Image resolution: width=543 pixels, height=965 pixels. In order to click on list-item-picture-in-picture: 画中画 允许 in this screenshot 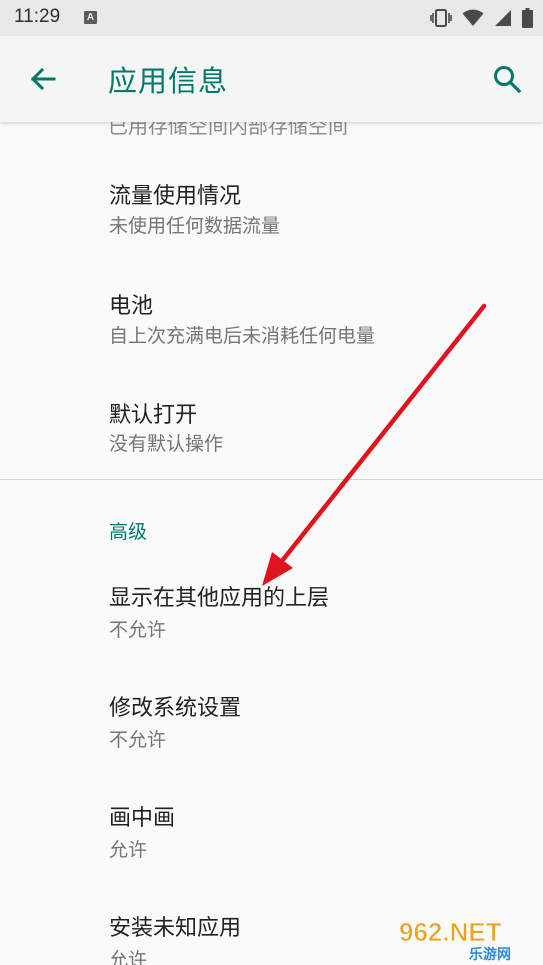, I will do `click(271, 842)`.